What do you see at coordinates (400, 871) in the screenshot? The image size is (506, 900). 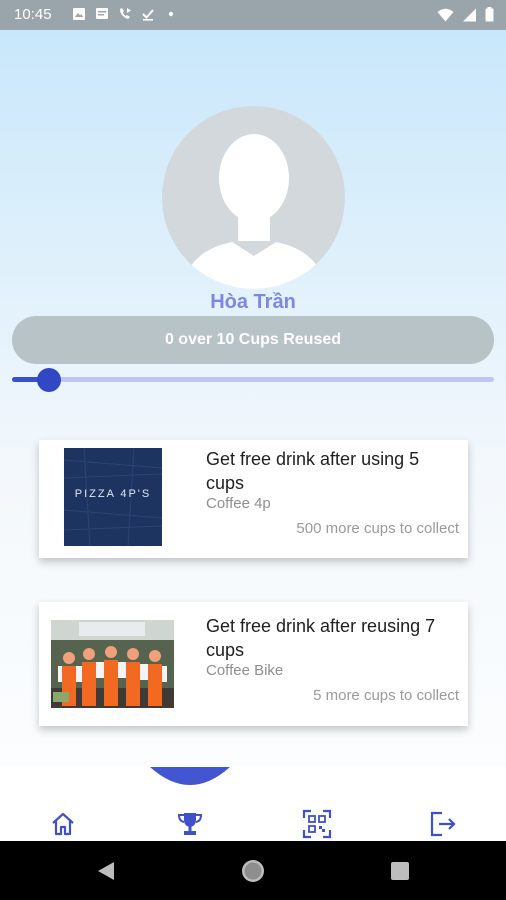 I see `recents-icon` at bounding box center [400, 871].